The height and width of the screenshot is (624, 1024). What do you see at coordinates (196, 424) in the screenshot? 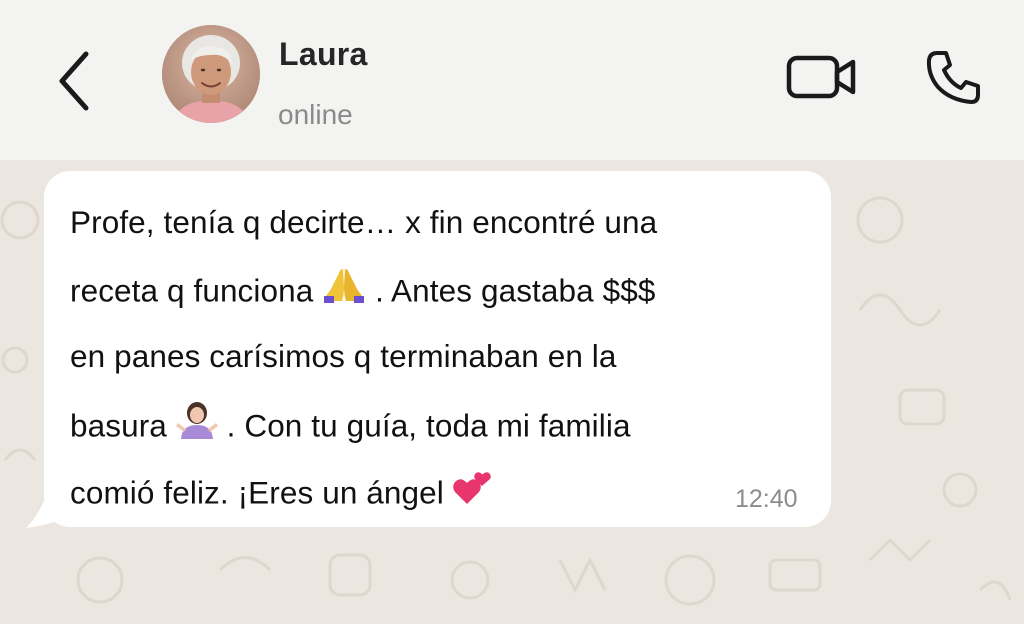
I see `woman-shrugging-emoji` at bounding box center [196, 424].